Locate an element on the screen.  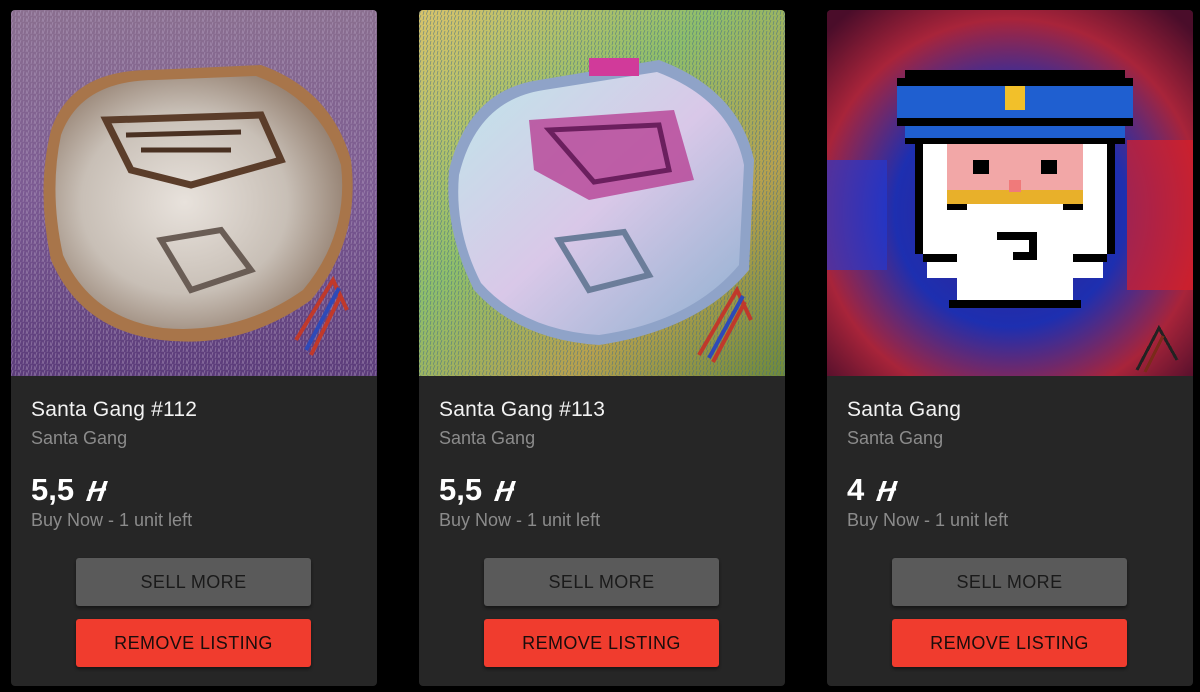
price: 4 is located at coordinates (873, 490).